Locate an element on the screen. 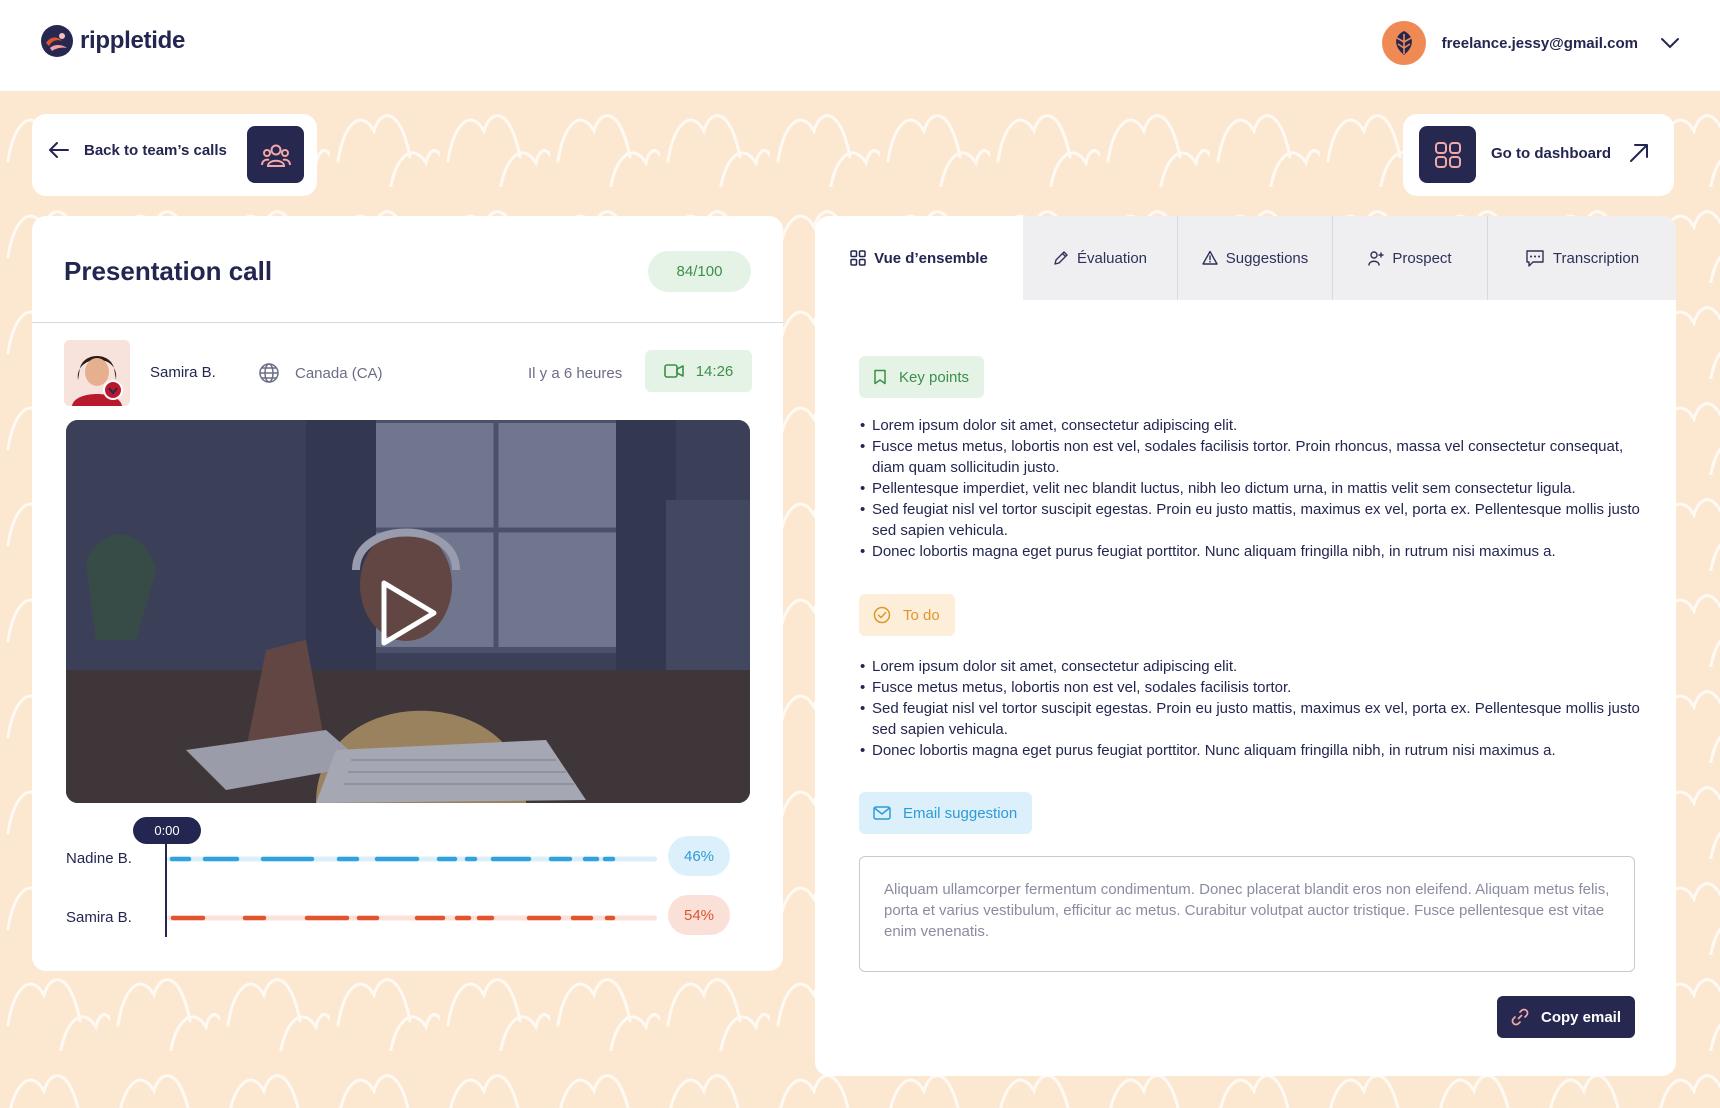  mail-icon is located at coordinates (882, 813).